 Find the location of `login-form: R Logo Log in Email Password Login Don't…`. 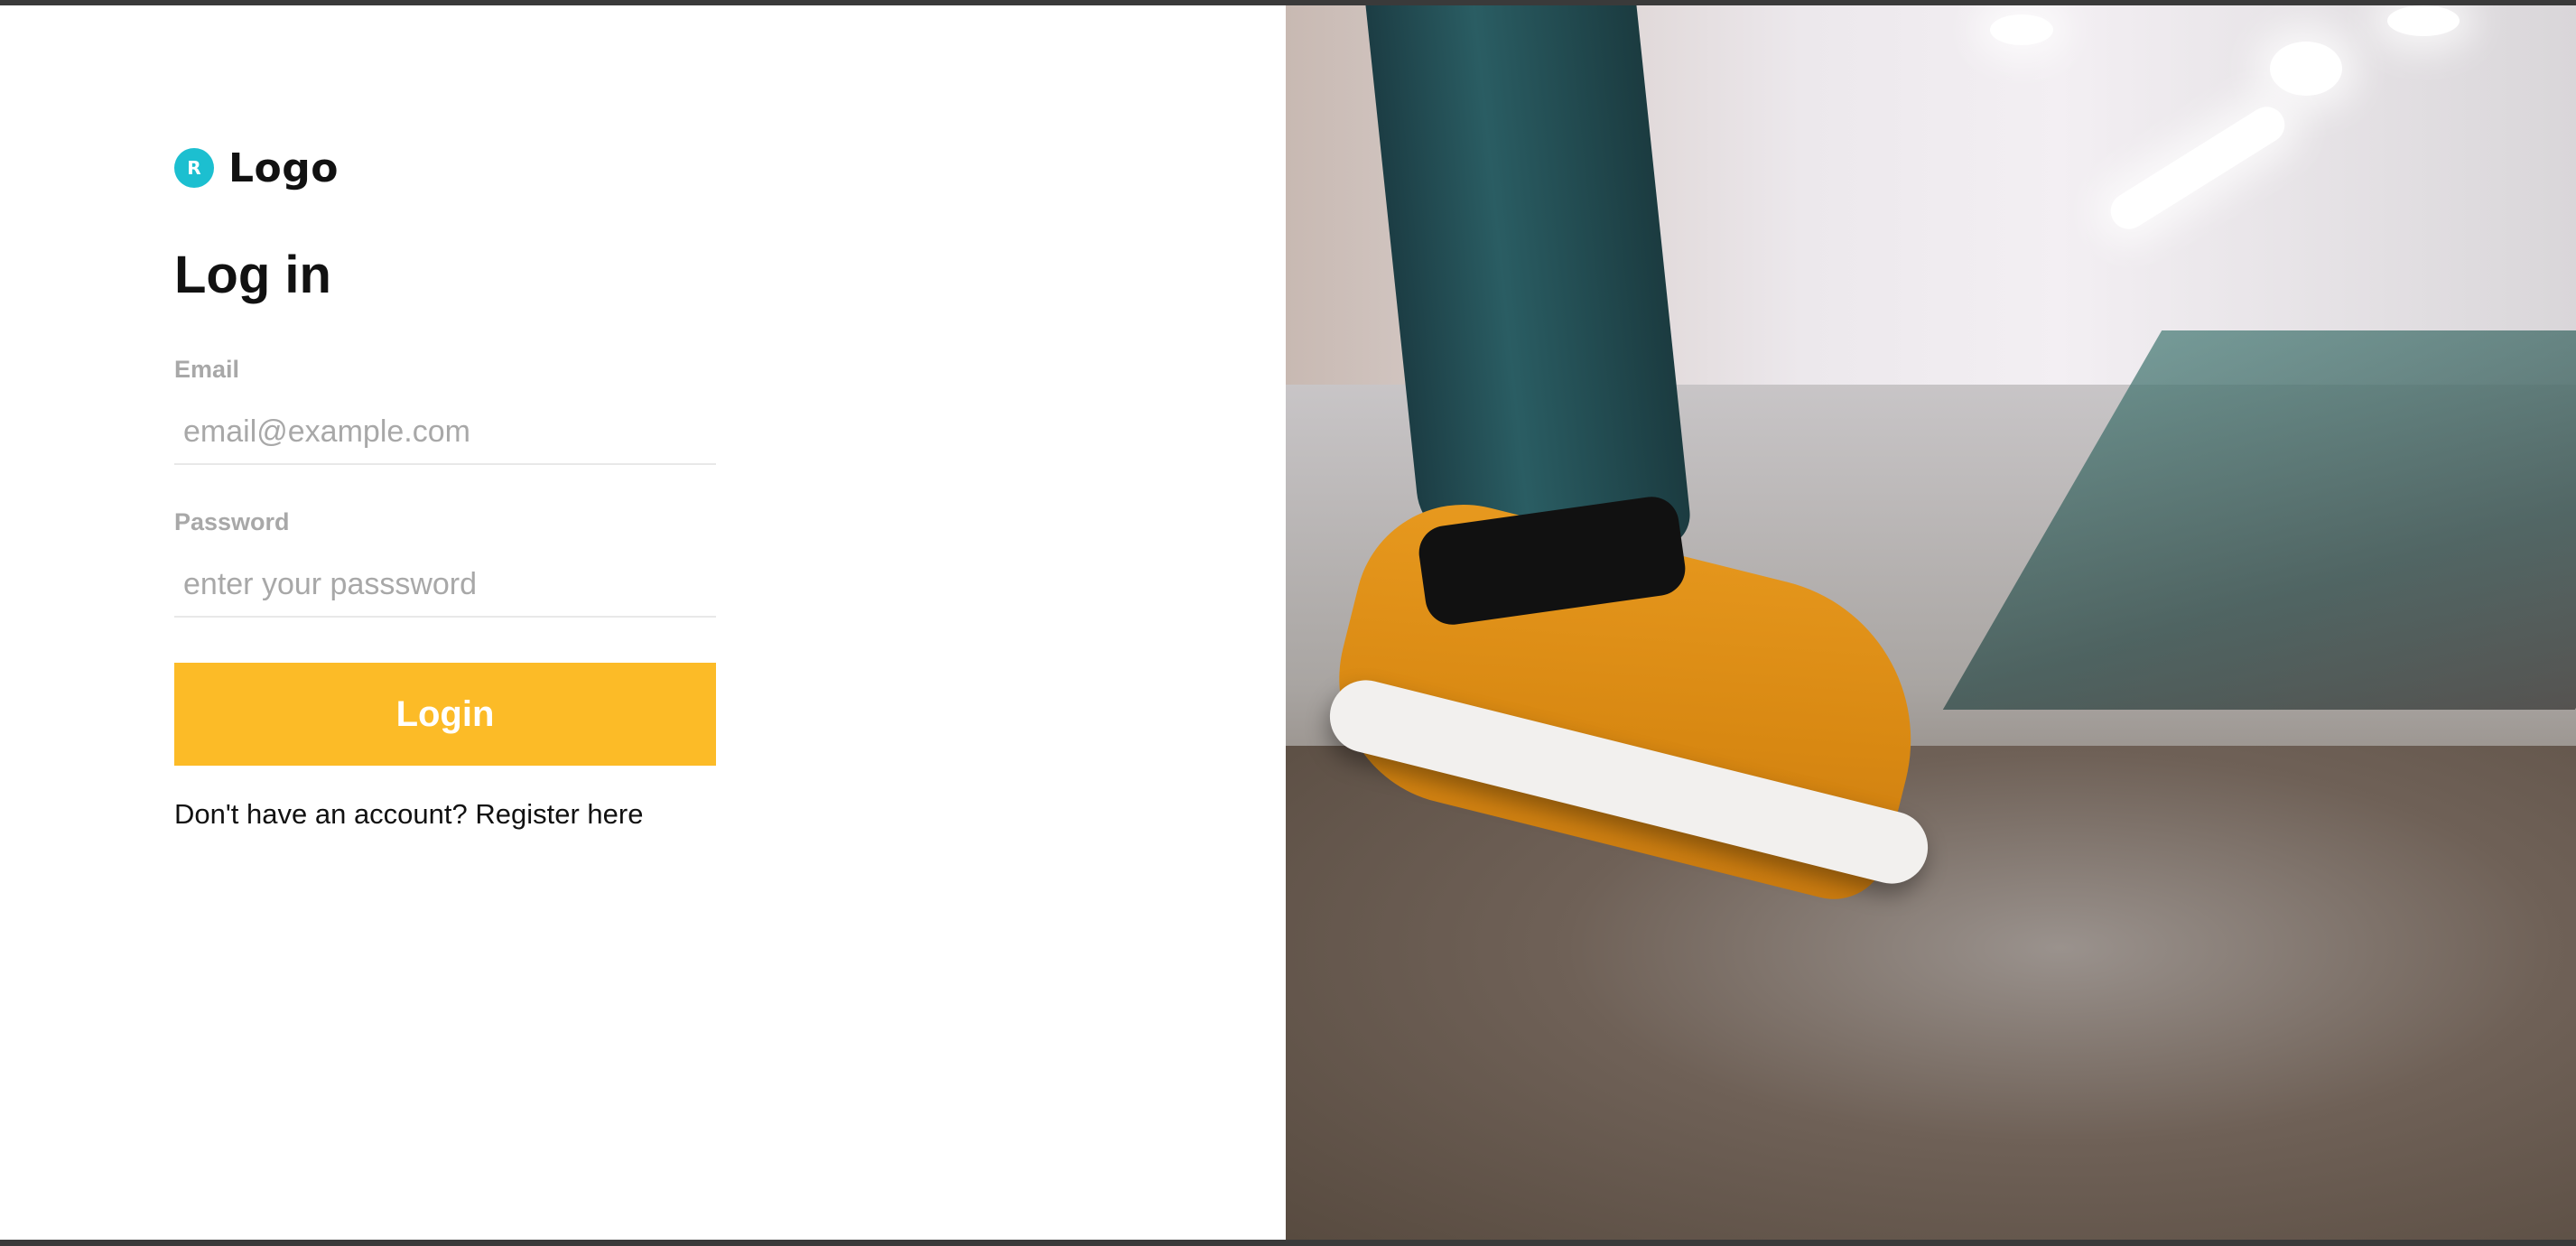

login-form: R Logo Log in Email Password Login Don't… is located at coordinates (449, 486).